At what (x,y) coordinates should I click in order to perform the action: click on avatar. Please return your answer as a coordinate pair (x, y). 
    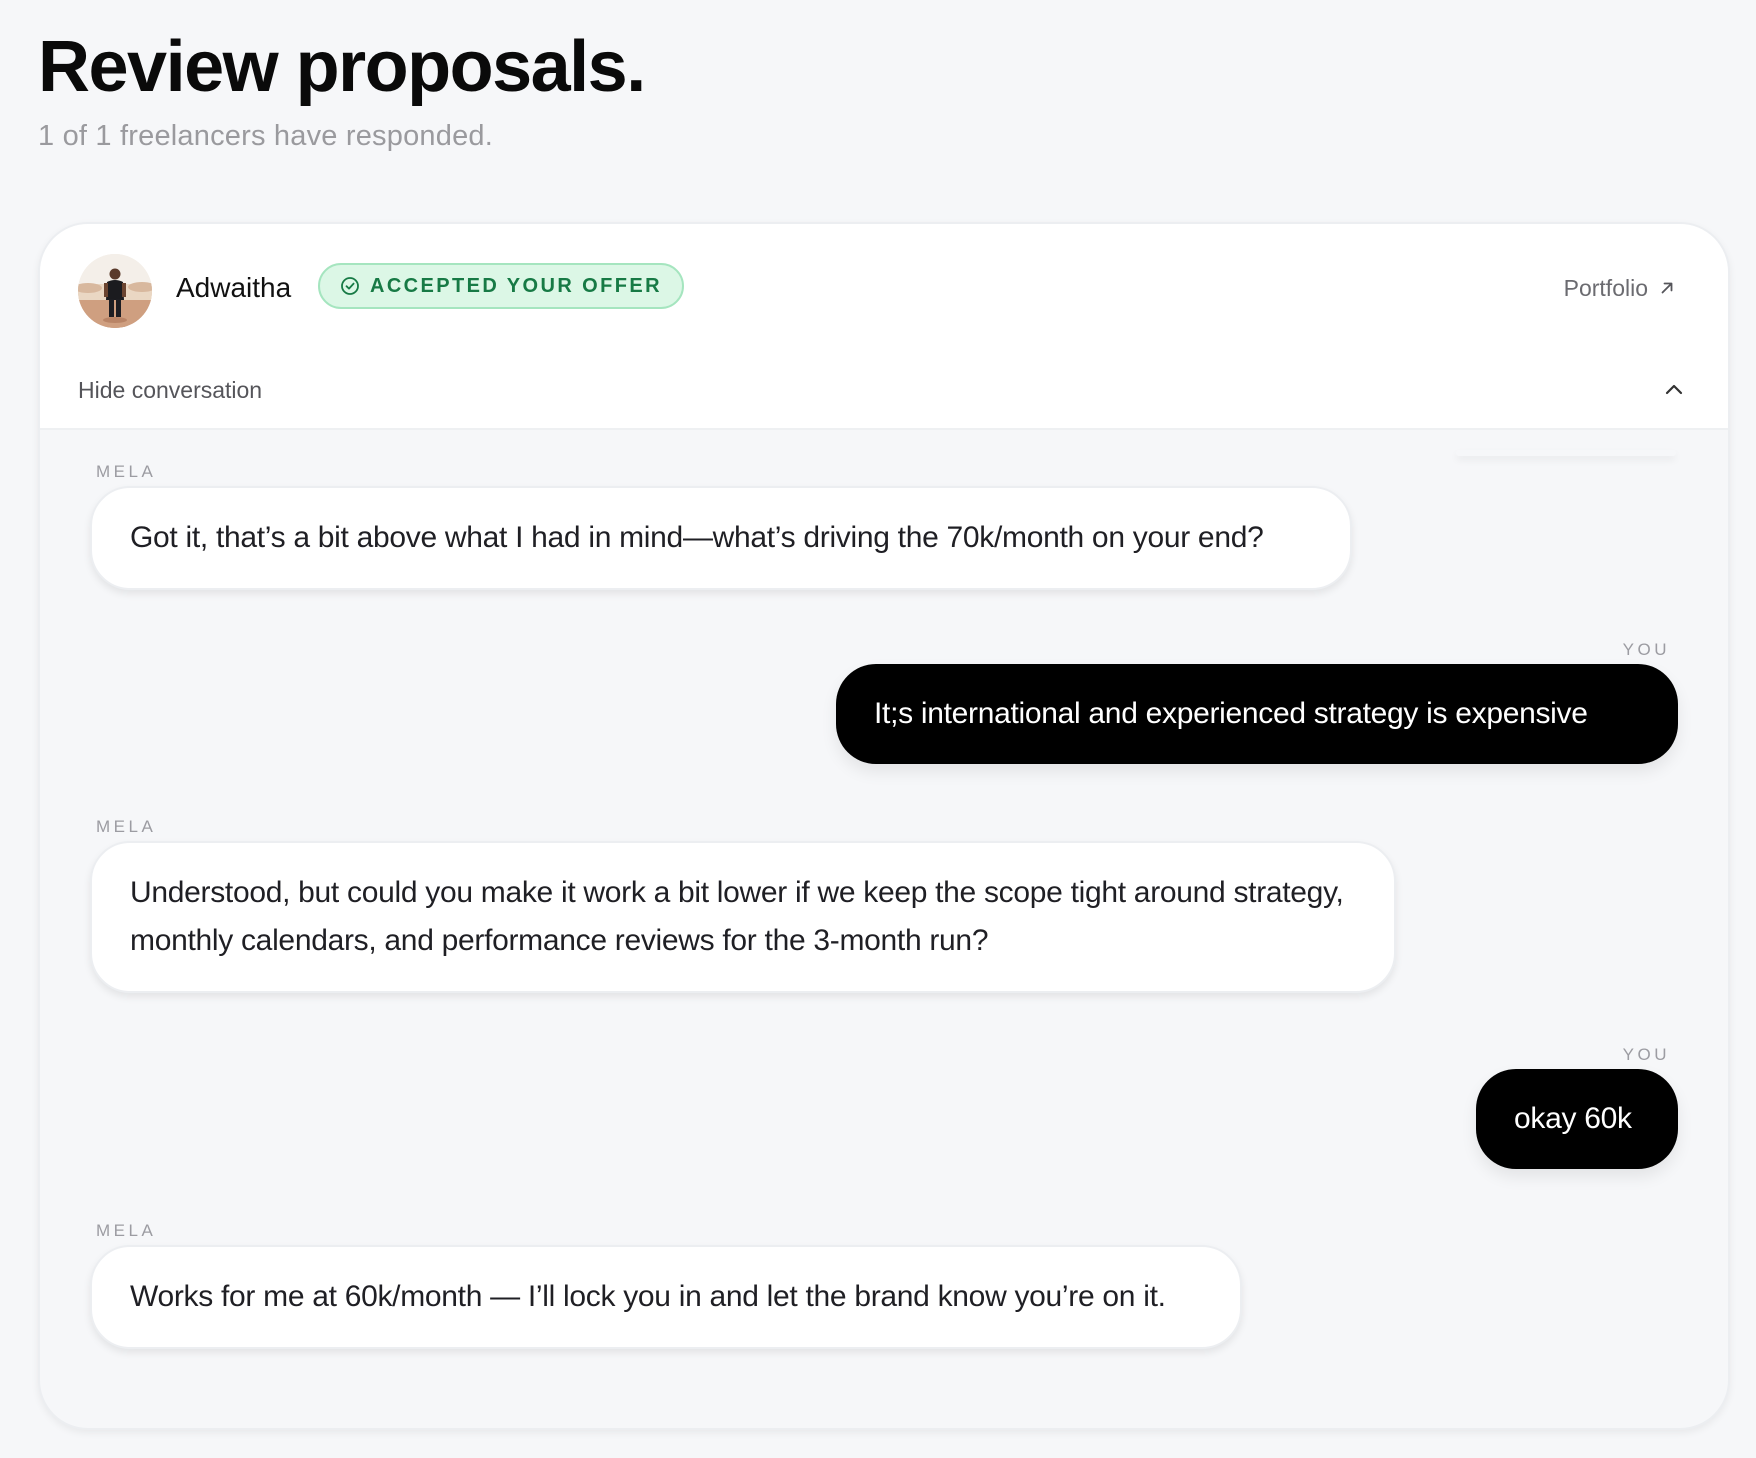
    Looking at the image, I should click on (115, 291).